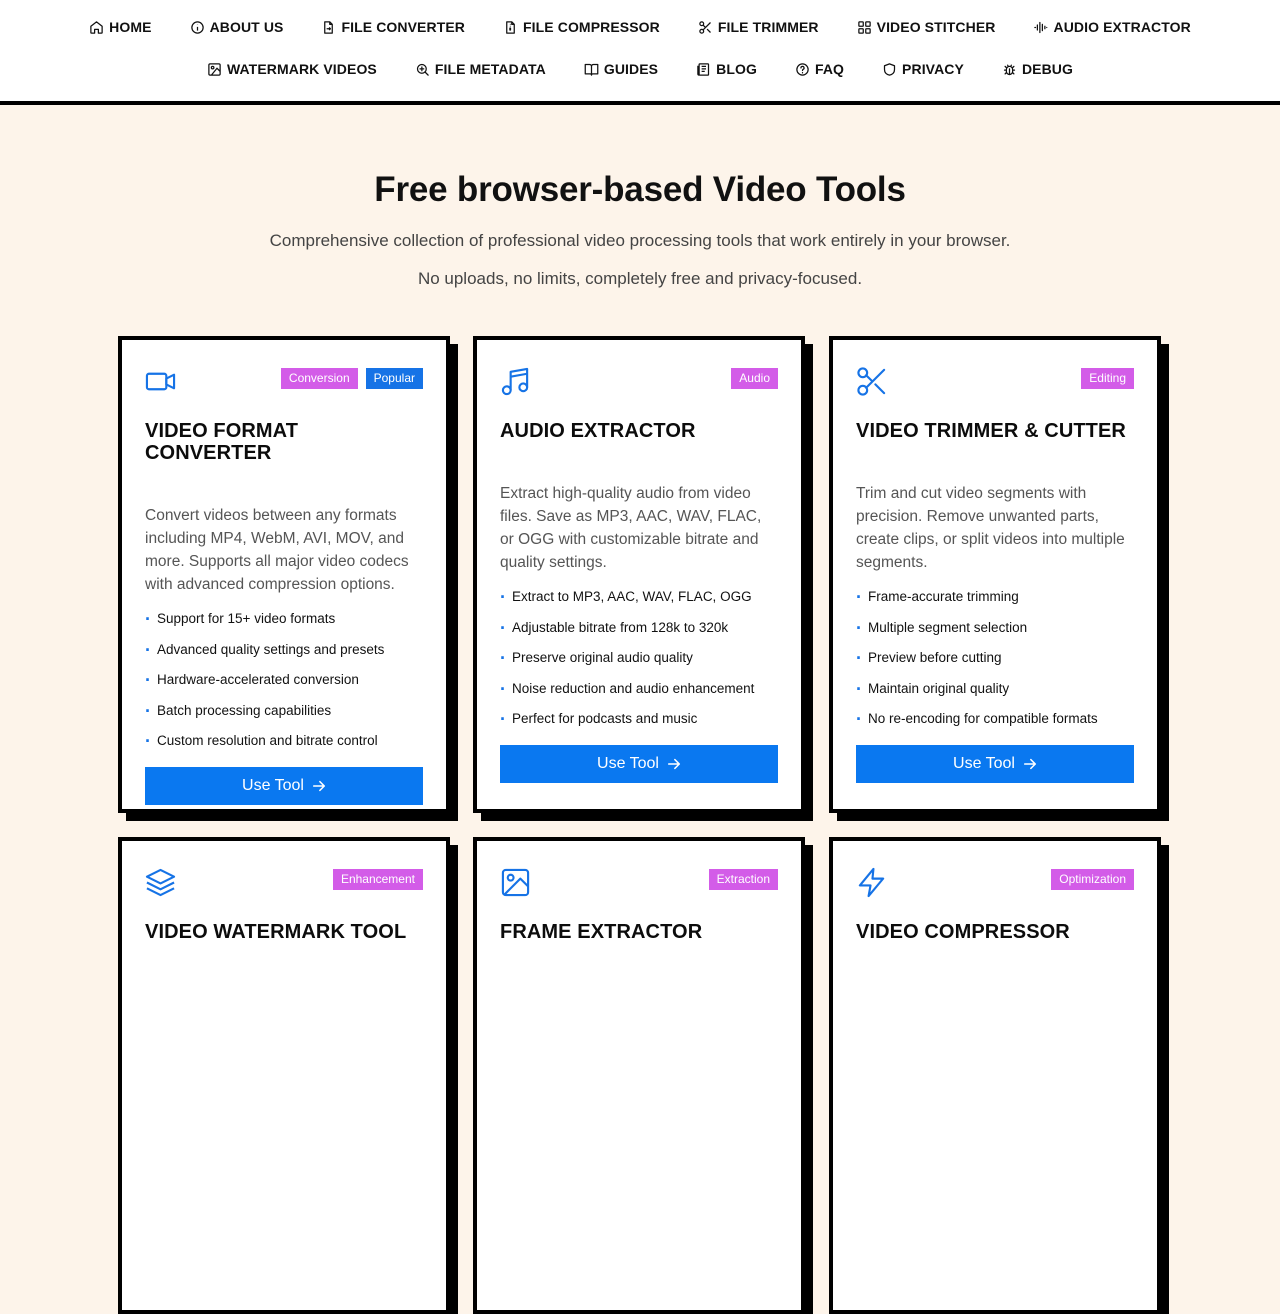 Image resolution: width=1280 pixels, height=1314 pixels. I want to click on nav-link-file-trimmer: FILE TRIMMER, so click(758, 27).